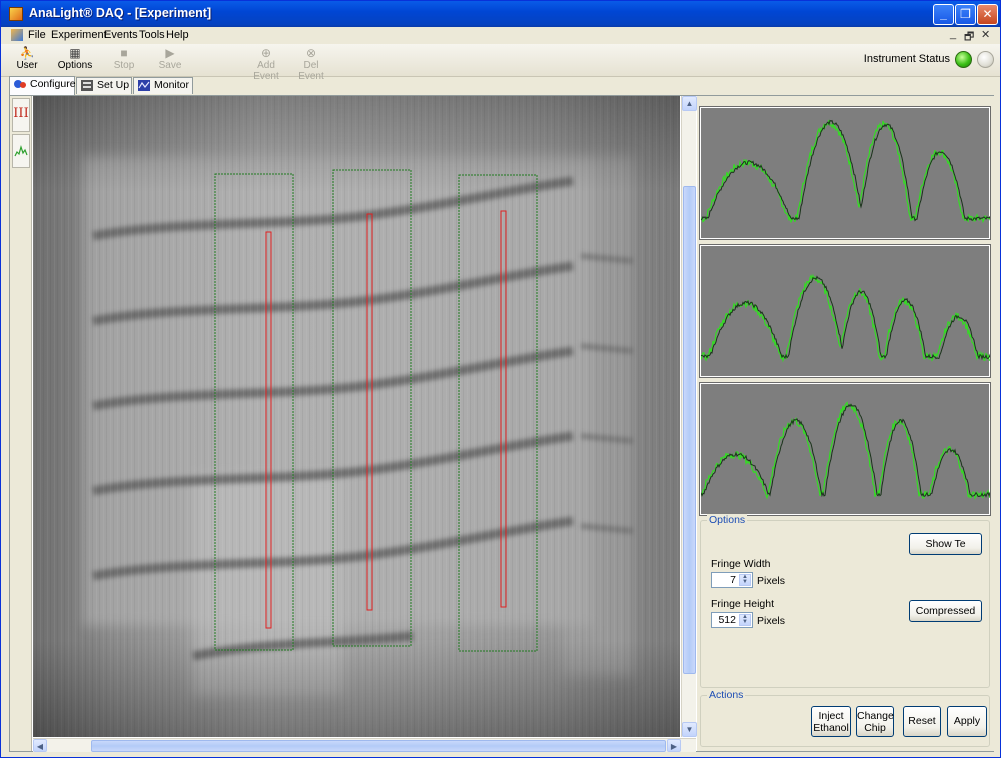 The image size is (1001, 758). Describe the element at coordinates (771, 581) in the screenshot. I see `fringe-width-unit: Pixels` at that location.